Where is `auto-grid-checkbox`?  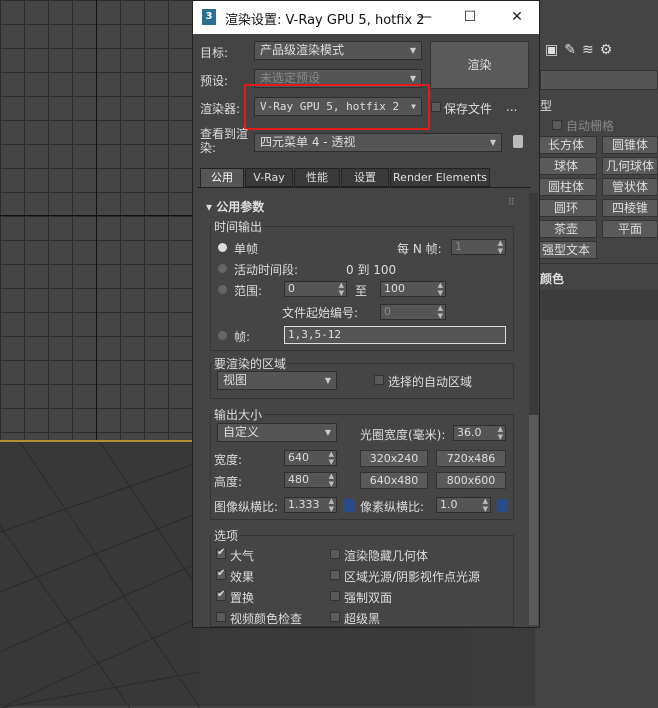 auto-grid-checkbox is located at coordinates (557, 125).